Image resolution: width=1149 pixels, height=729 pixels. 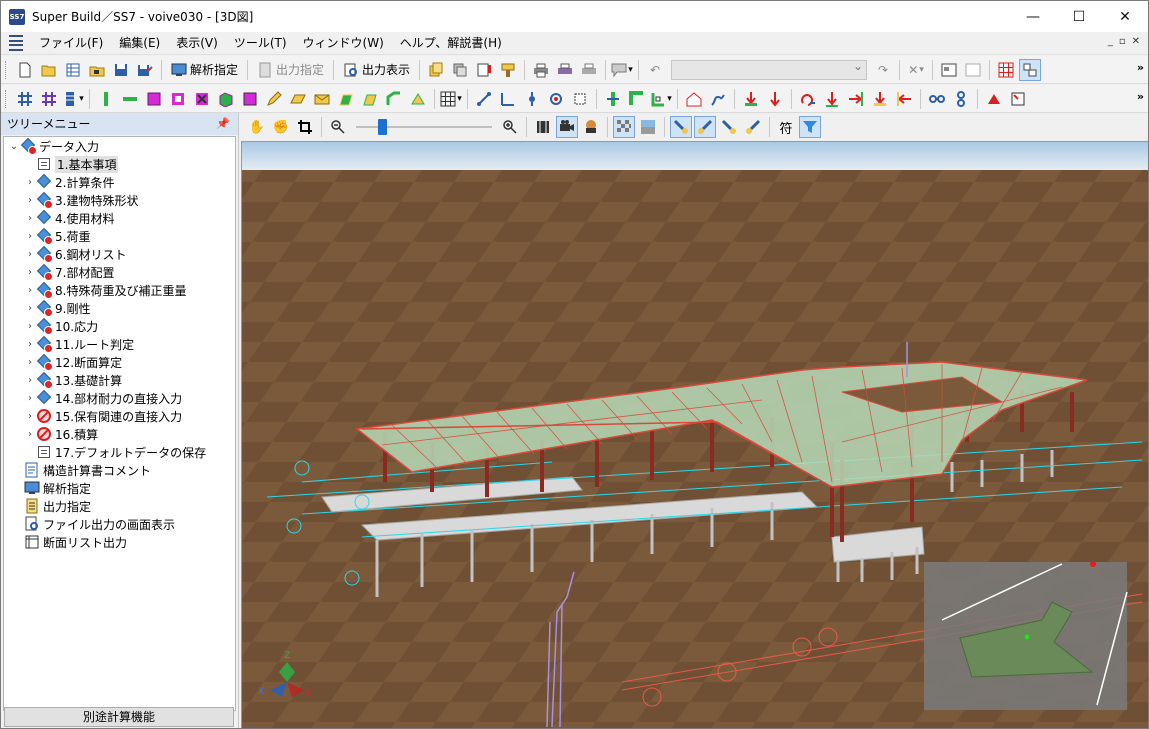 What do you see at coordinates (880, 99) in the screenshot?
I see `area-load-icon` at bounding box center [880, 99].